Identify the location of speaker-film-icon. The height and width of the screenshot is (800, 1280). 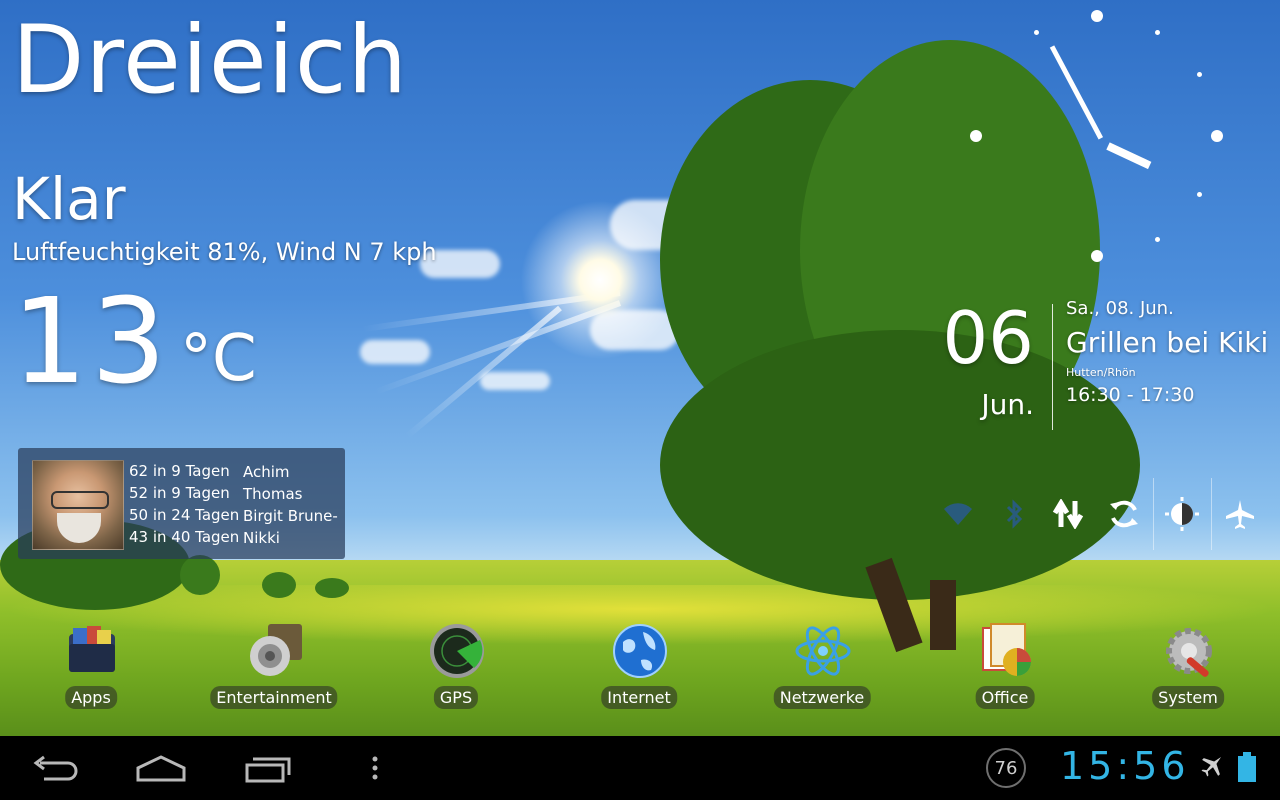
(276, 650).